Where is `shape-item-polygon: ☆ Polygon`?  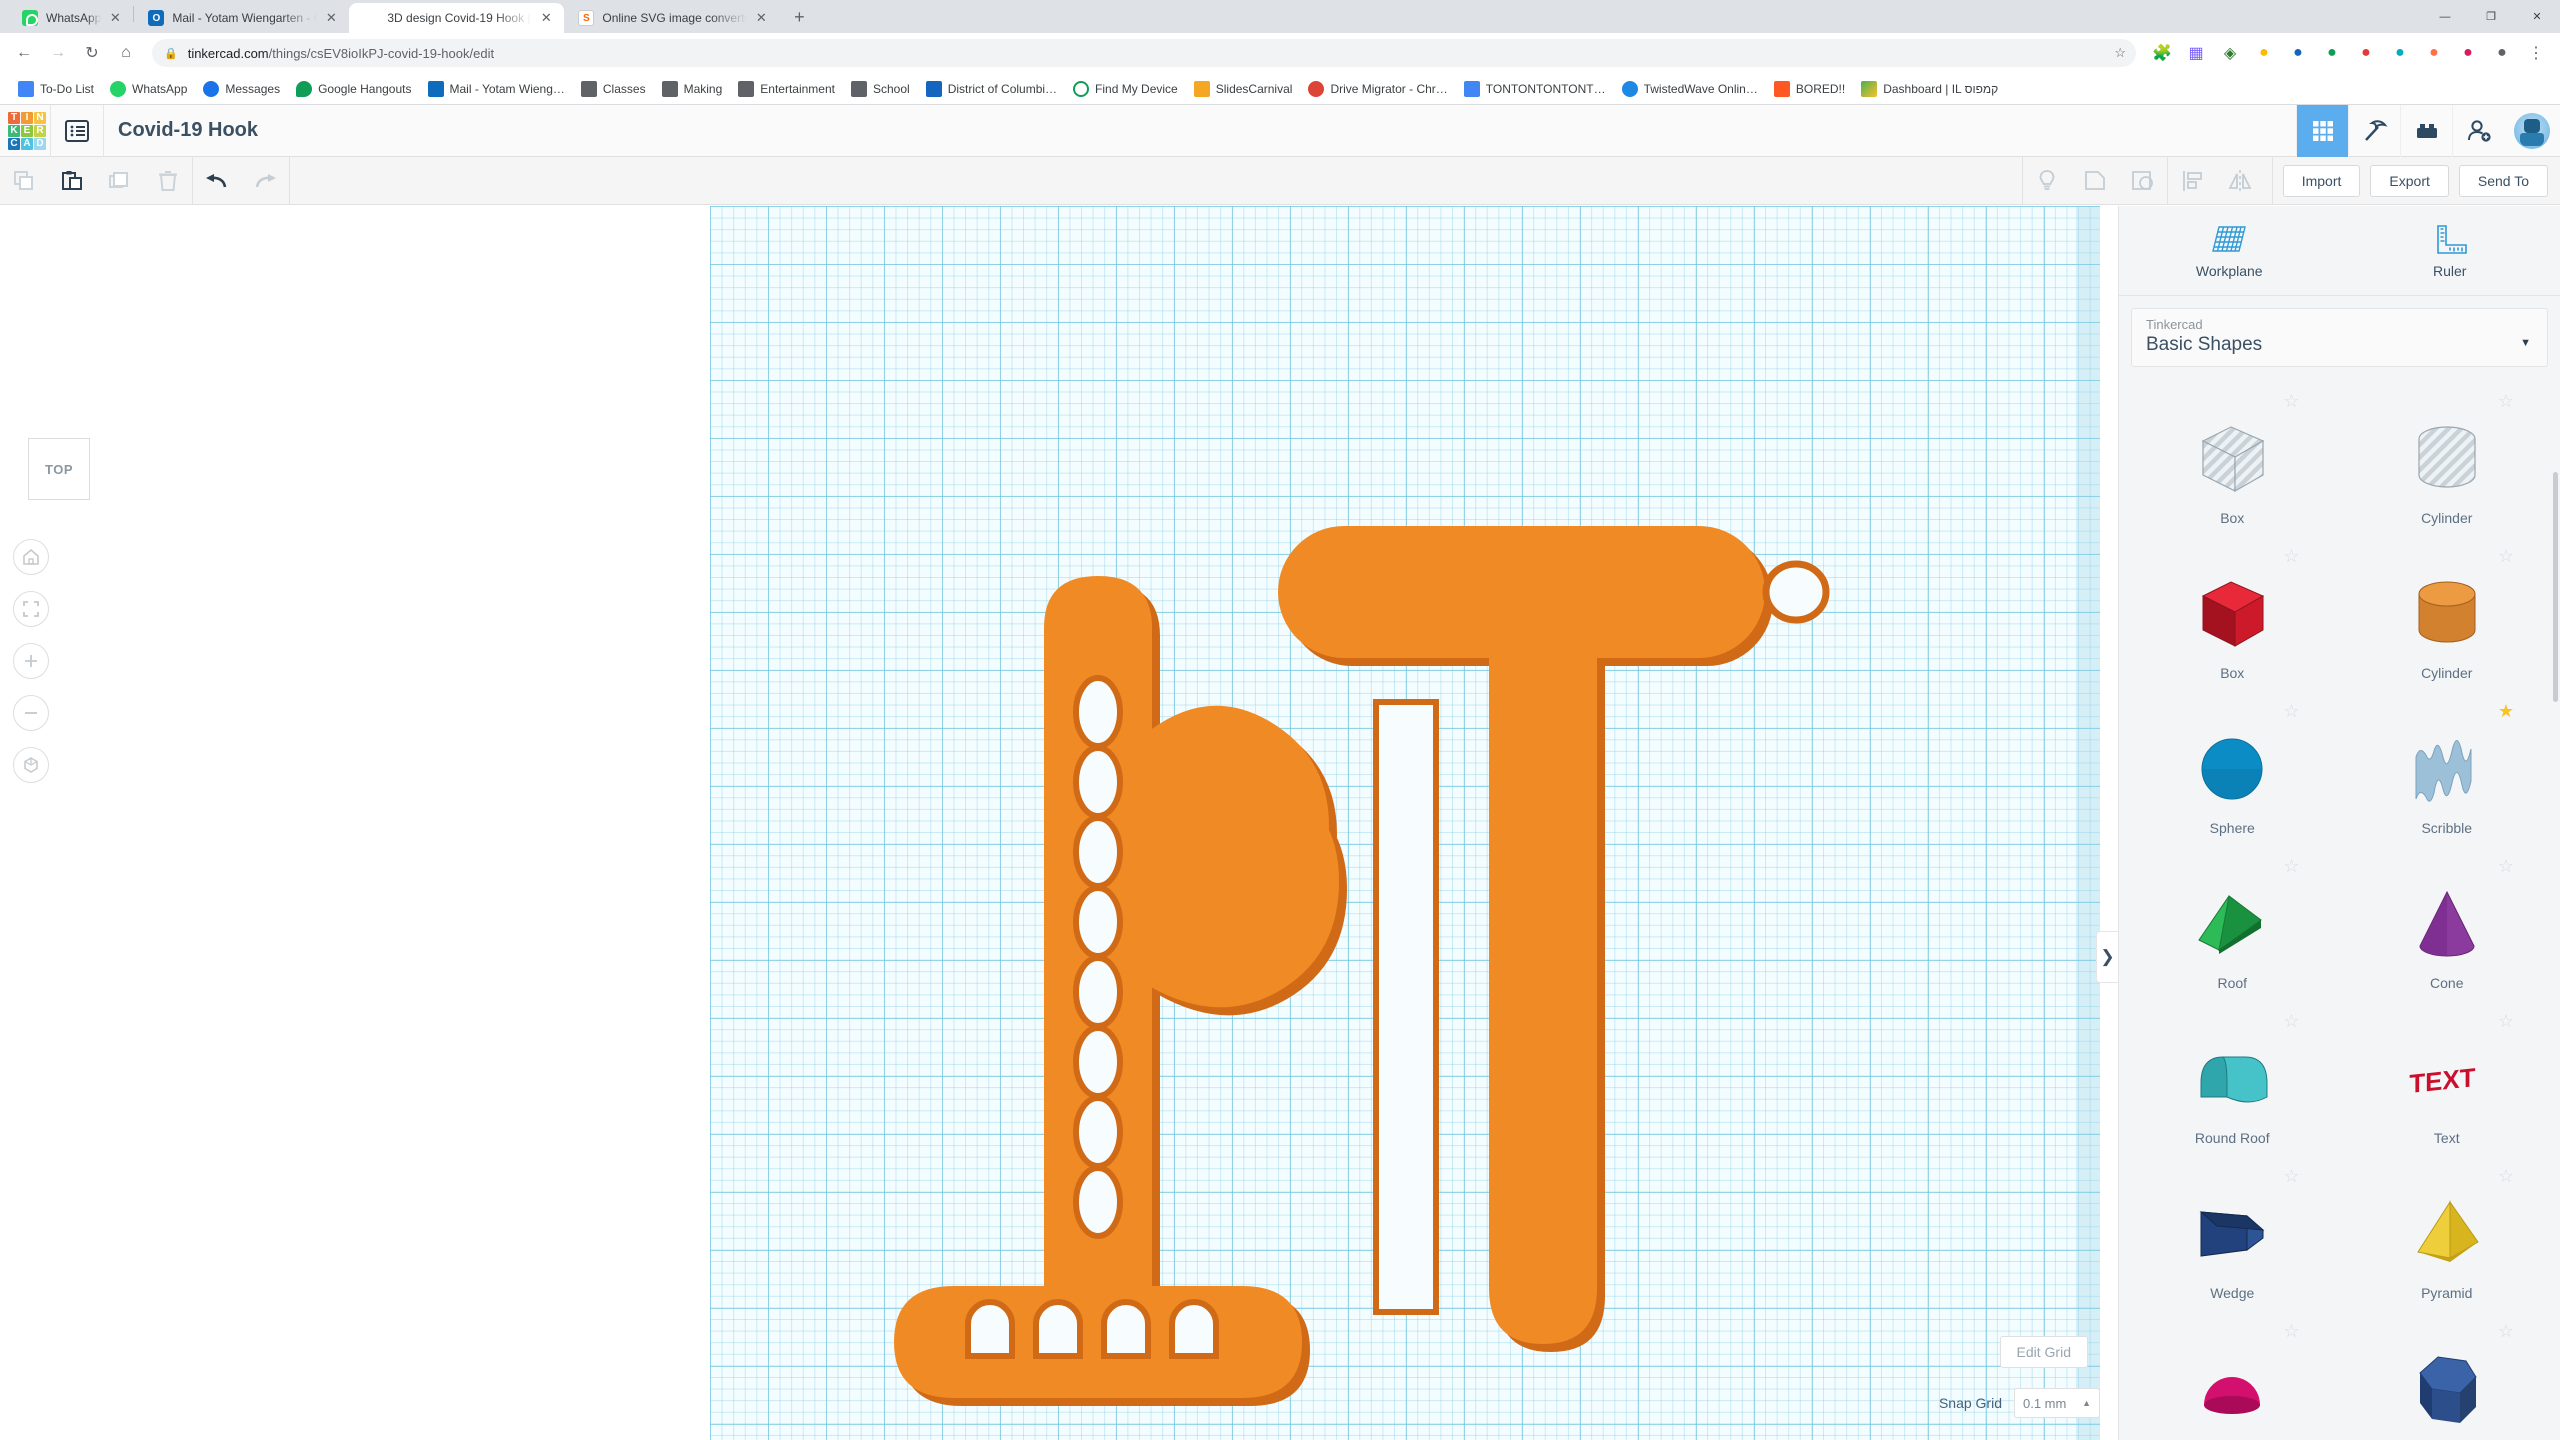
shape-item-polygon: ☆ Polygon is located at coordinates (2447, 1374).